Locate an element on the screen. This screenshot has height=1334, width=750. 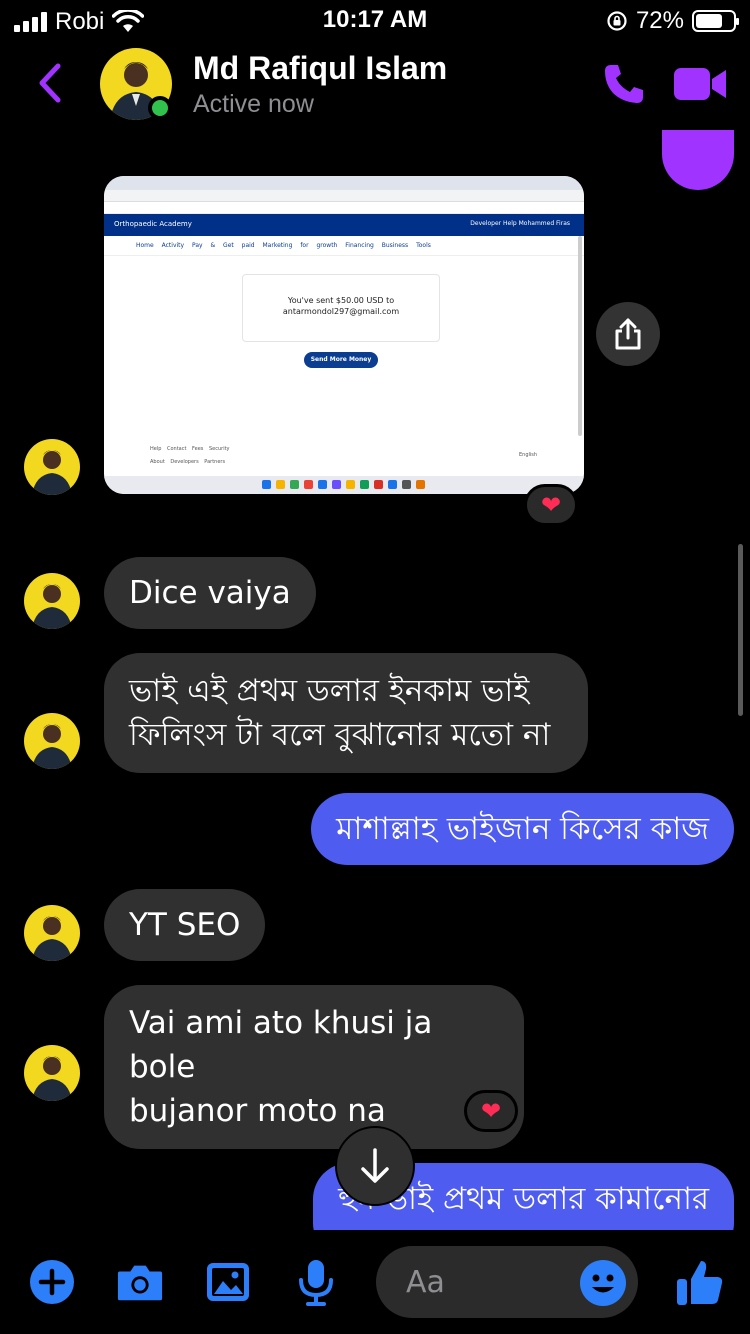
windows-taskbar is located at coordinates (344, 485).